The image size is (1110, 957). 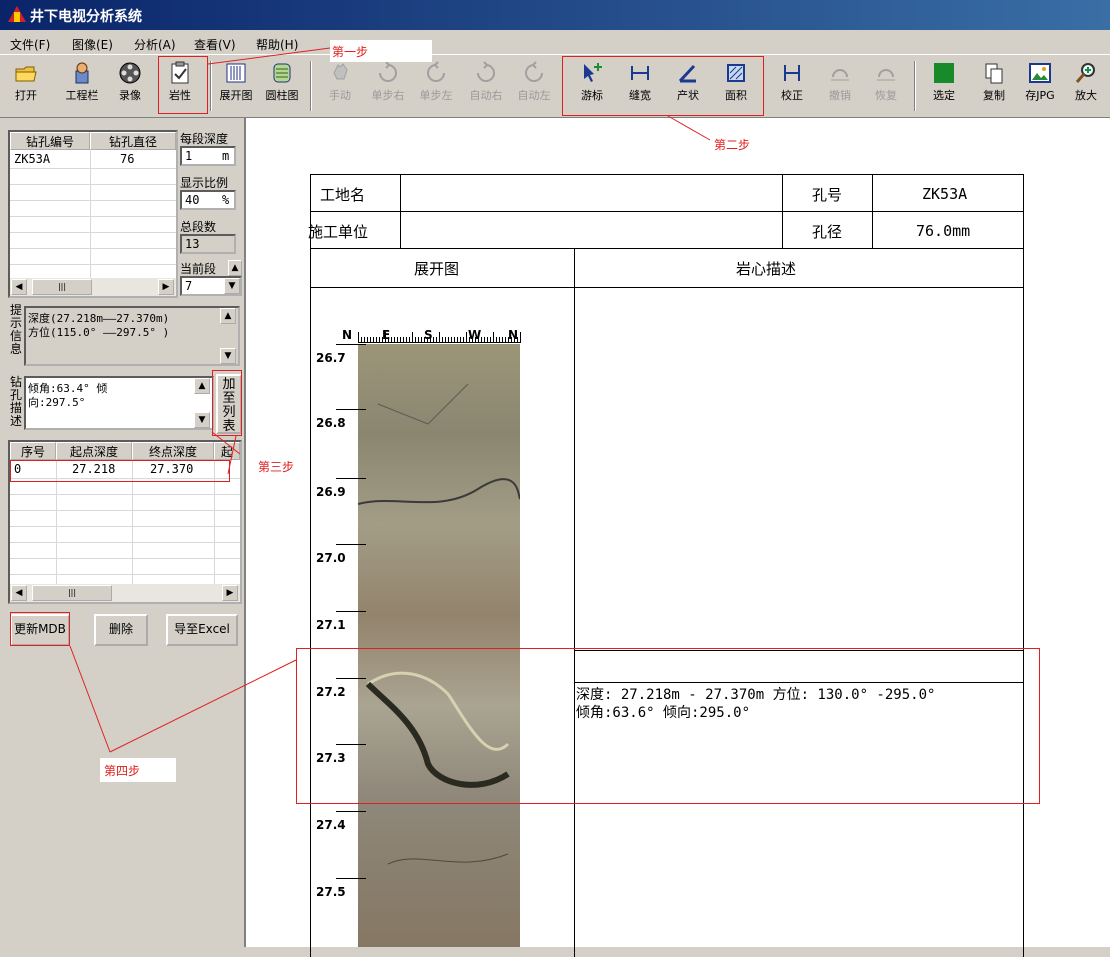 What do you see at coordinates (350, 52) in the screenshot?
I see `step1-note: 第一步` at bounding box center [350, 52].